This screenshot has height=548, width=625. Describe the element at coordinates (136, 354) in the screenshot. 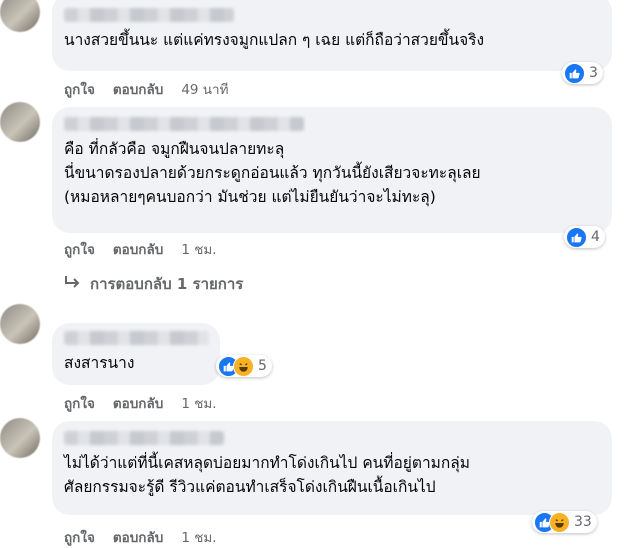

I see `comment-bubble: สงสารนาง` at that location.